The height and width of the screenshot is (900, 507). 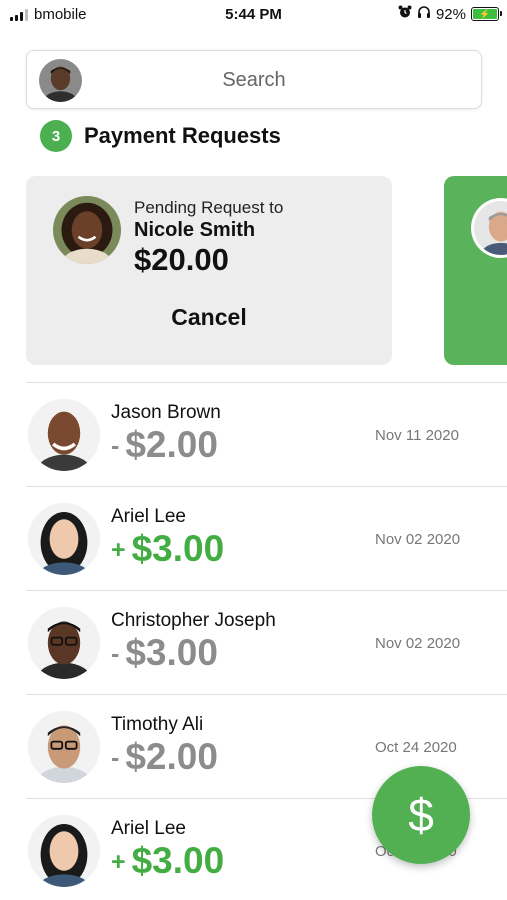 What do you see at coordinates (489, 228) in the screenshot?
I see `next-request-avatar` at bounding box center [489, 228].